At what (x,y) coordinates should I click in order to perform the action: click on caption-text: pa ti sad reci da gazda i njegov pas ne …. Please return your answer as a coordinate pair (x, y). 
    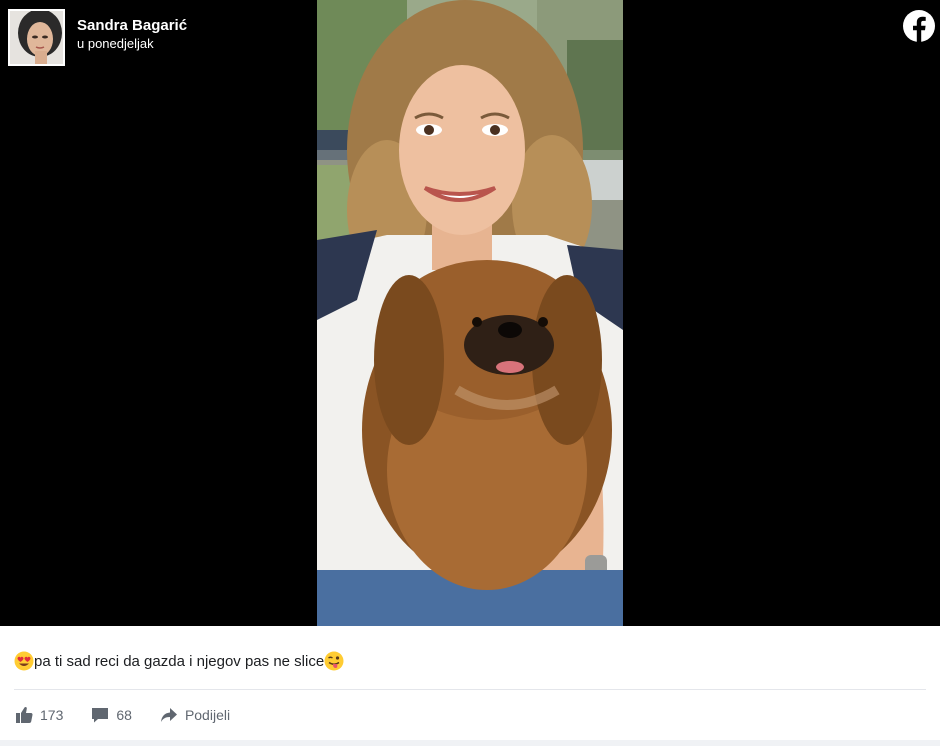
    Looking at the image, I should click on (179, 661).